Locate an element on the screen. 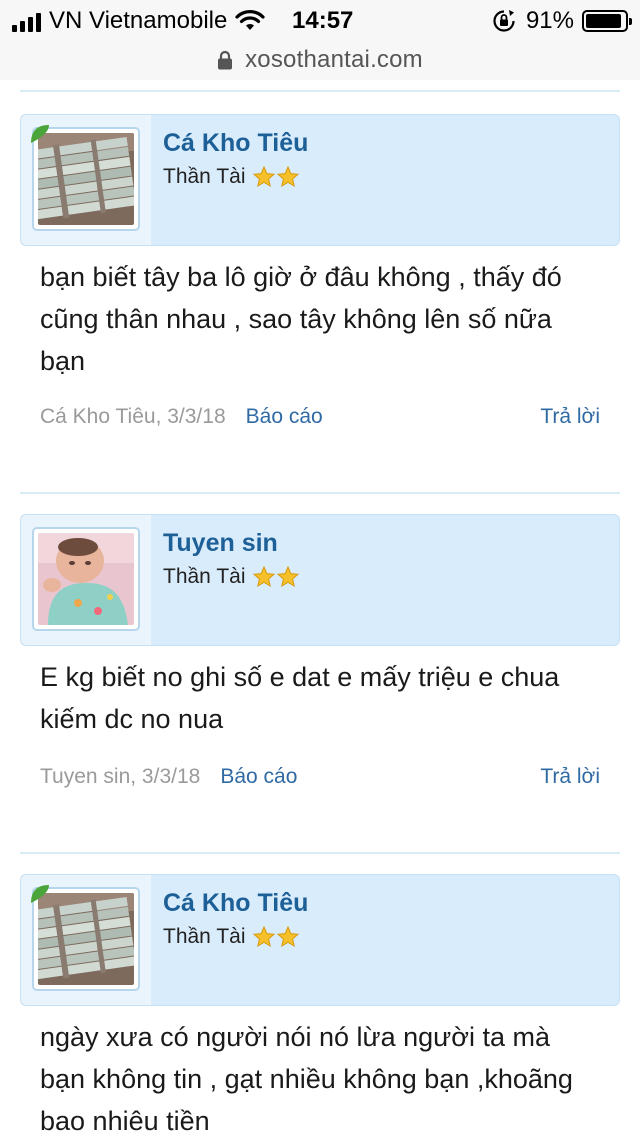 The image size is (640, 1136). url-text: xosothantai.com is located at coordinates (334, 60).